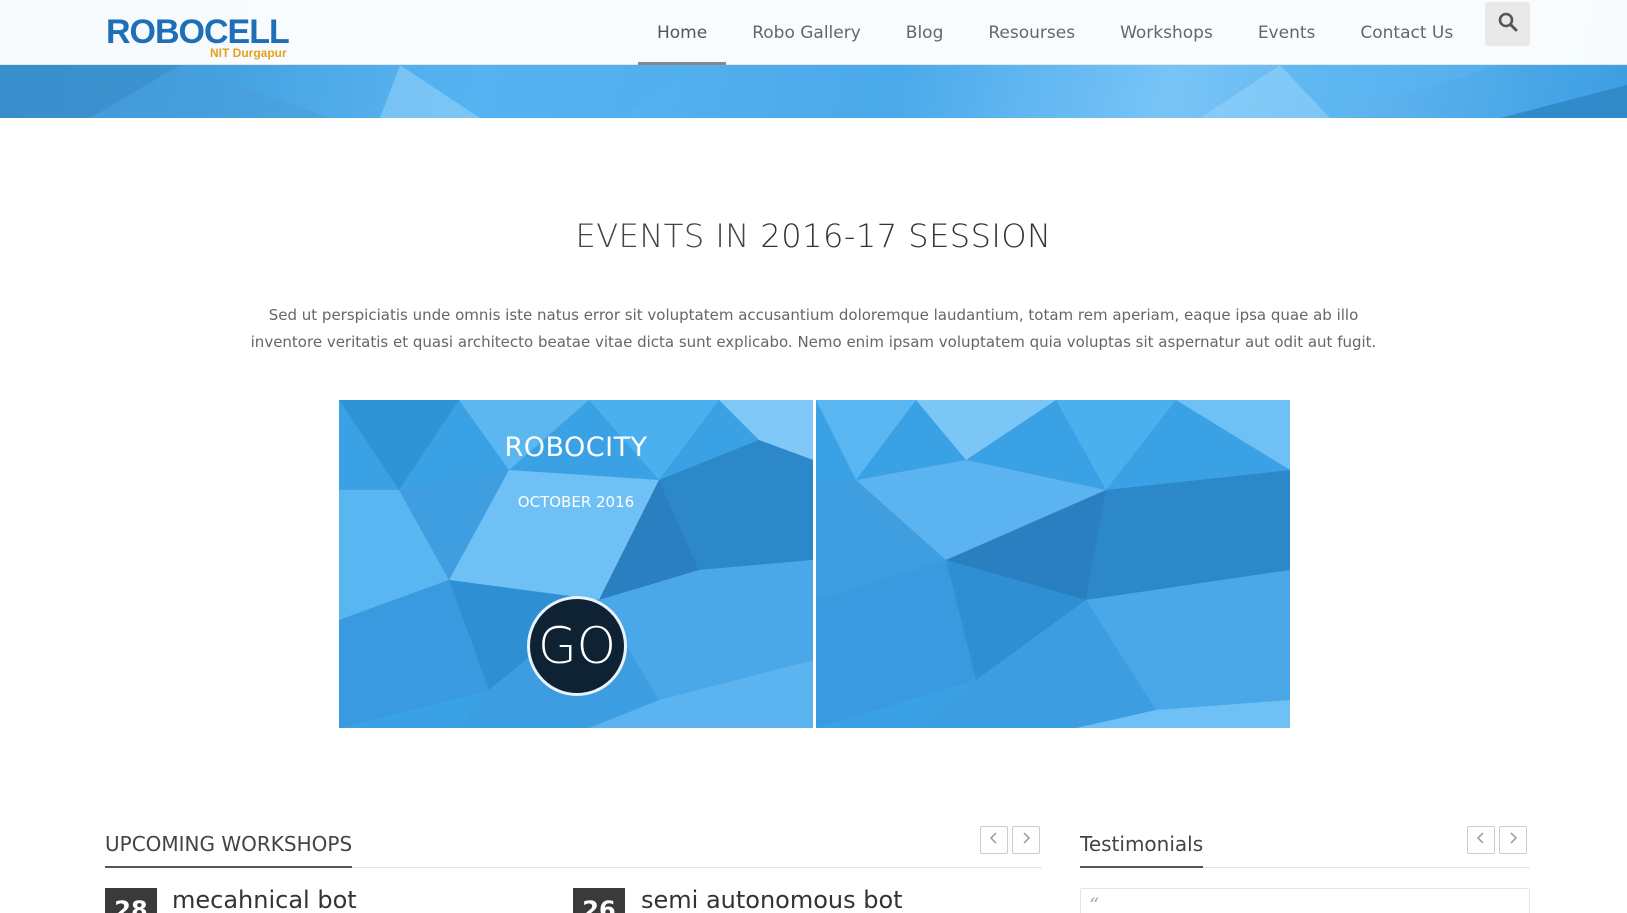 The width and height of the screenshot is (1627, 913). I want to click on search-button, so click(1507, 24).